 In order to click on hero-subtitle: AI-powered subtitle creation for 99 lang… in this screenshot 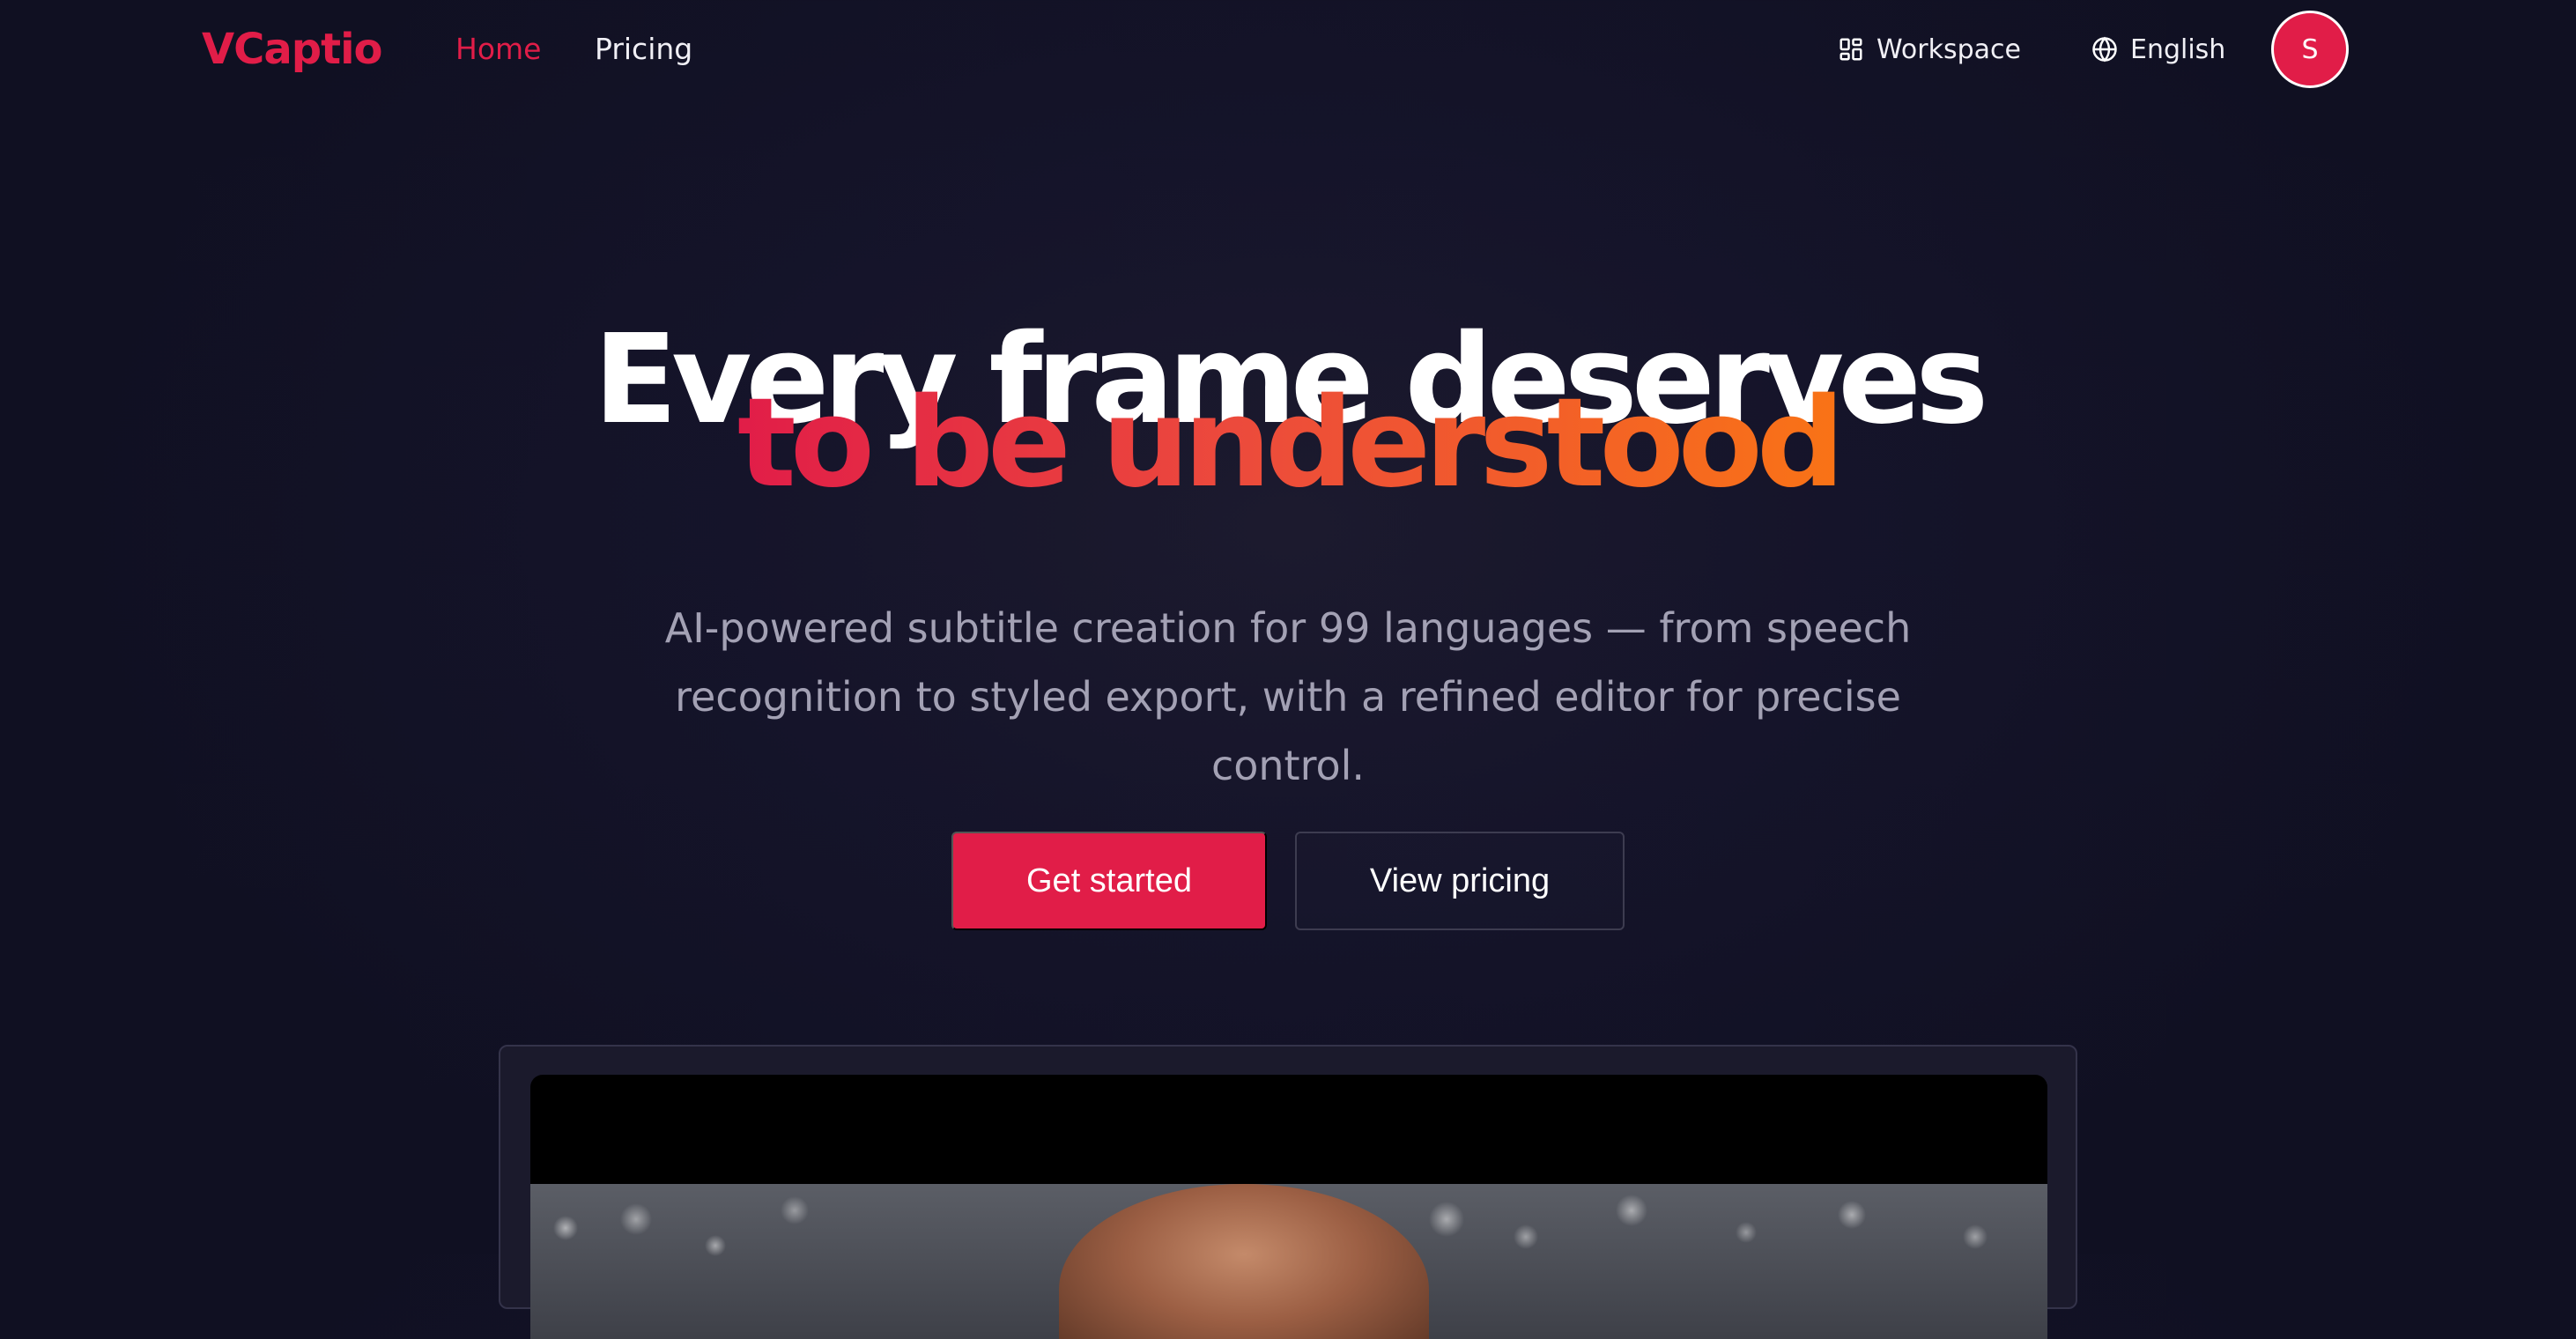, I will do `click(1288, 696)`.